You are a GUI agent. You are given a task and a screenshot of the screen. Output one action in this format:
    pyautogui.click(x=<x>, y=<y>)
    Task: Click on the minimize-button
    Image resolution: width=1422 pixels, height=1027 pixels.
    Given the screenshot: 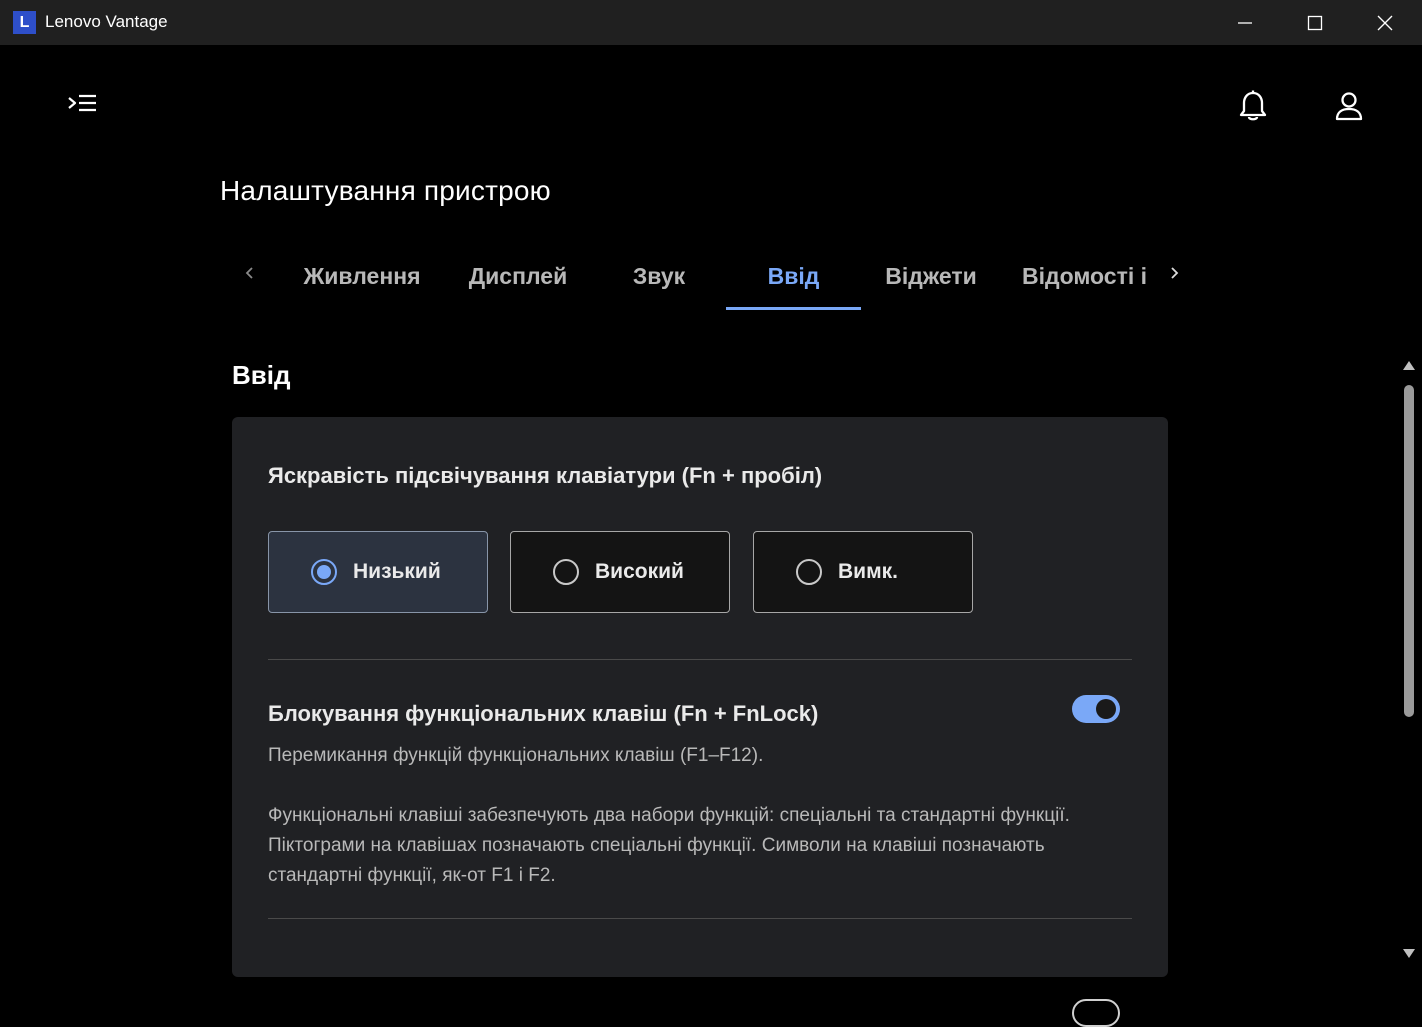 What is the action you would take?
    pyautogui.click(x=1245, y=22)
    